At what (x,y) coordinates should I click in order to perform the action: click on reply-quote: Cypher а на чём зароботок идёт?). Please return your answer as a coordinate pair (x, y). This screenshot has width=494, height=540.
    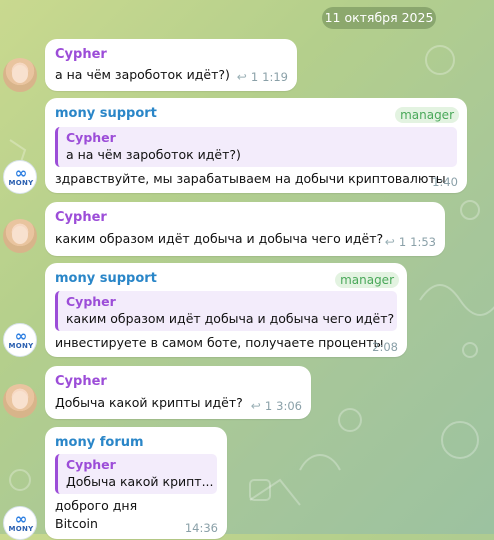
    Looking at the image, I should click on (256, 147).